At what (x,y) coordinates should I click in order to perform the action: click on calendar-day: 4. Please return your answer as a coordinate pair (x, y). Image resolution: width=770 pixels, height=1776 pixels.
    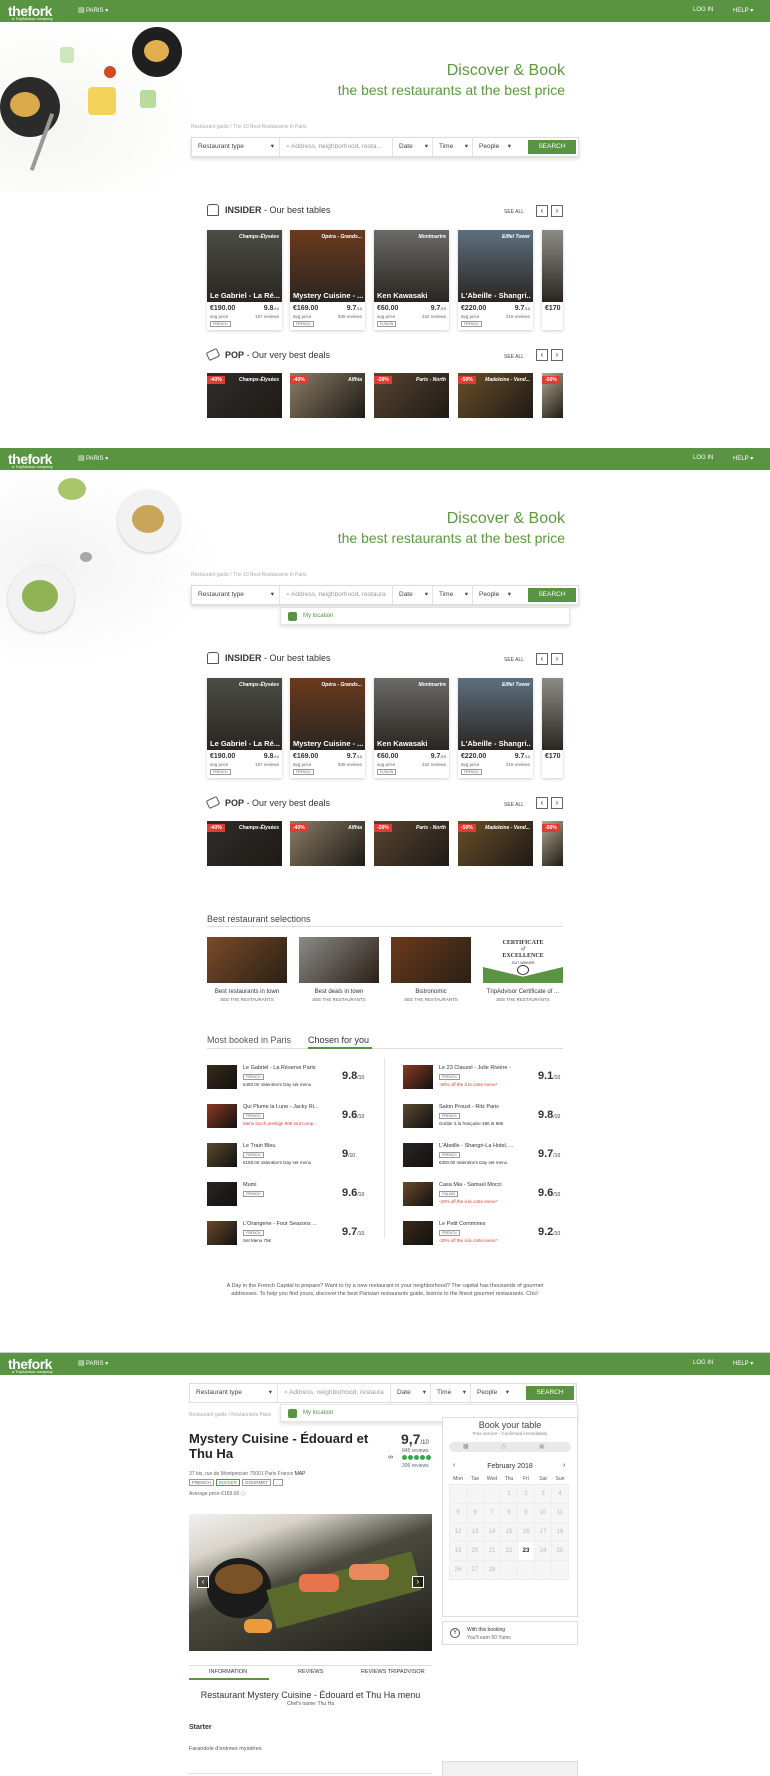
    Looking at the image, I should click on (560, 1493).